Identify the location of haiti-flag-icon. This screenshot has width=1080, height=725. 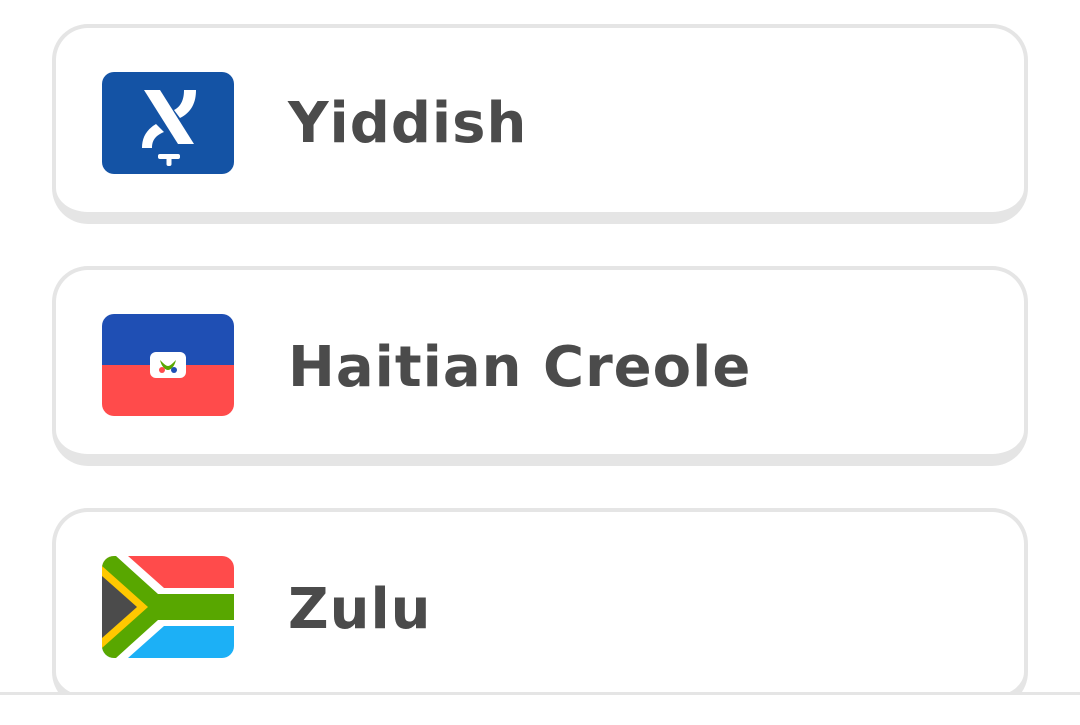
(168, 365).